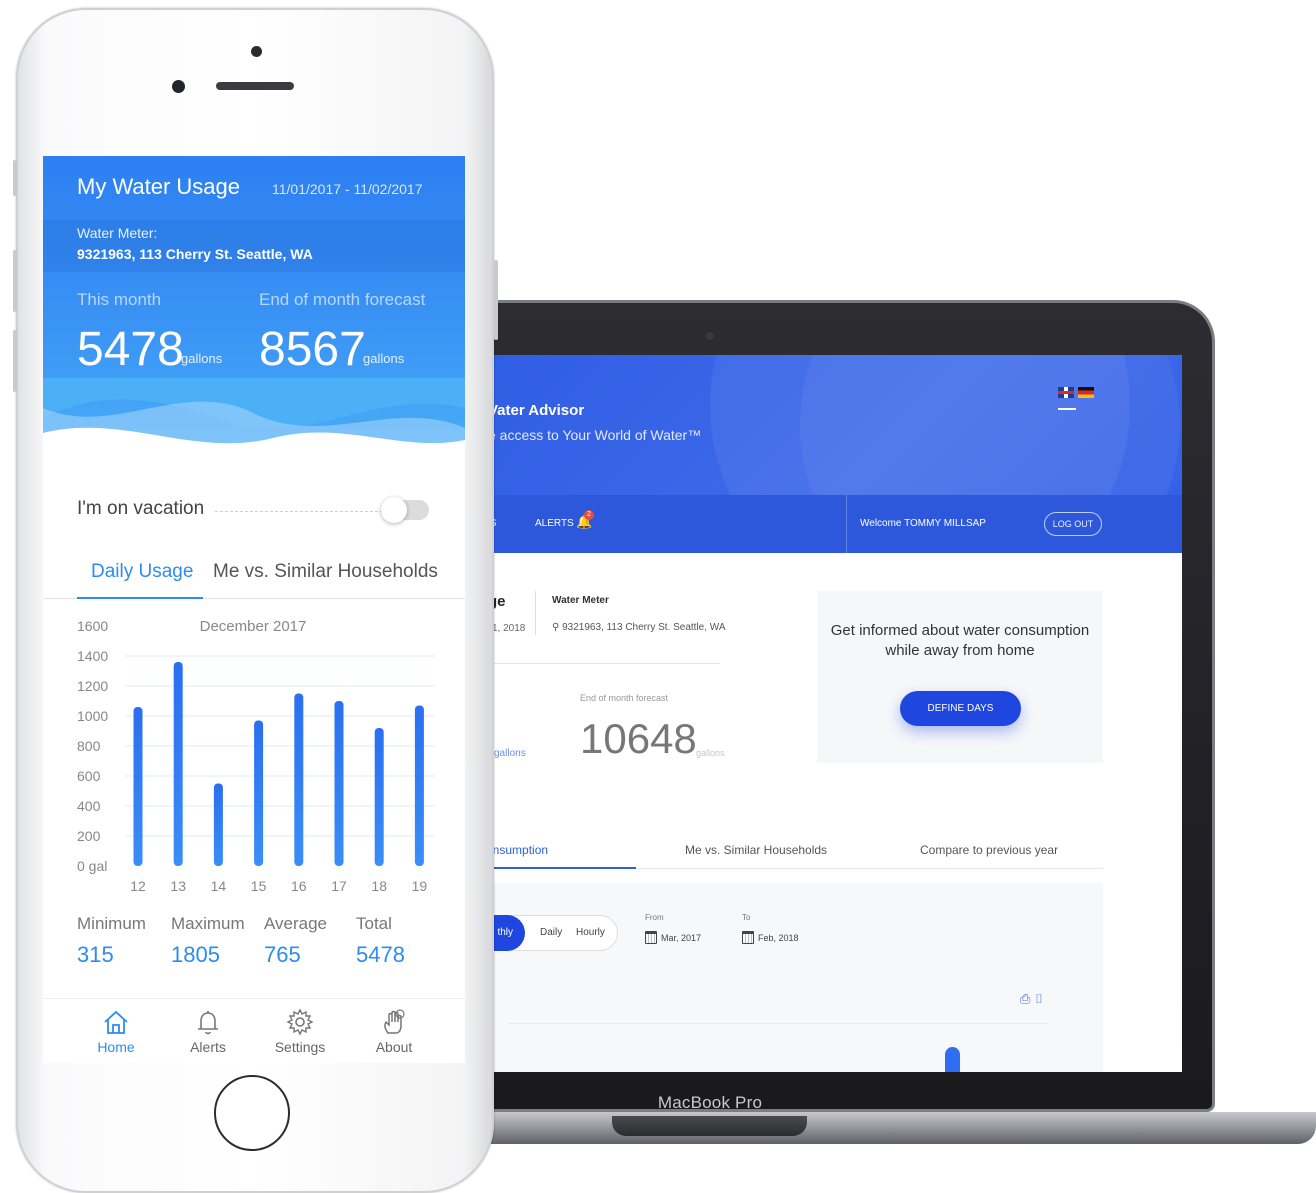 The image size is (1316, 1193). What do you see at coordinates (300, 1047) in the screenshot?
I see `nav-settings-label: Settings` at bounding box center [300, 1047].